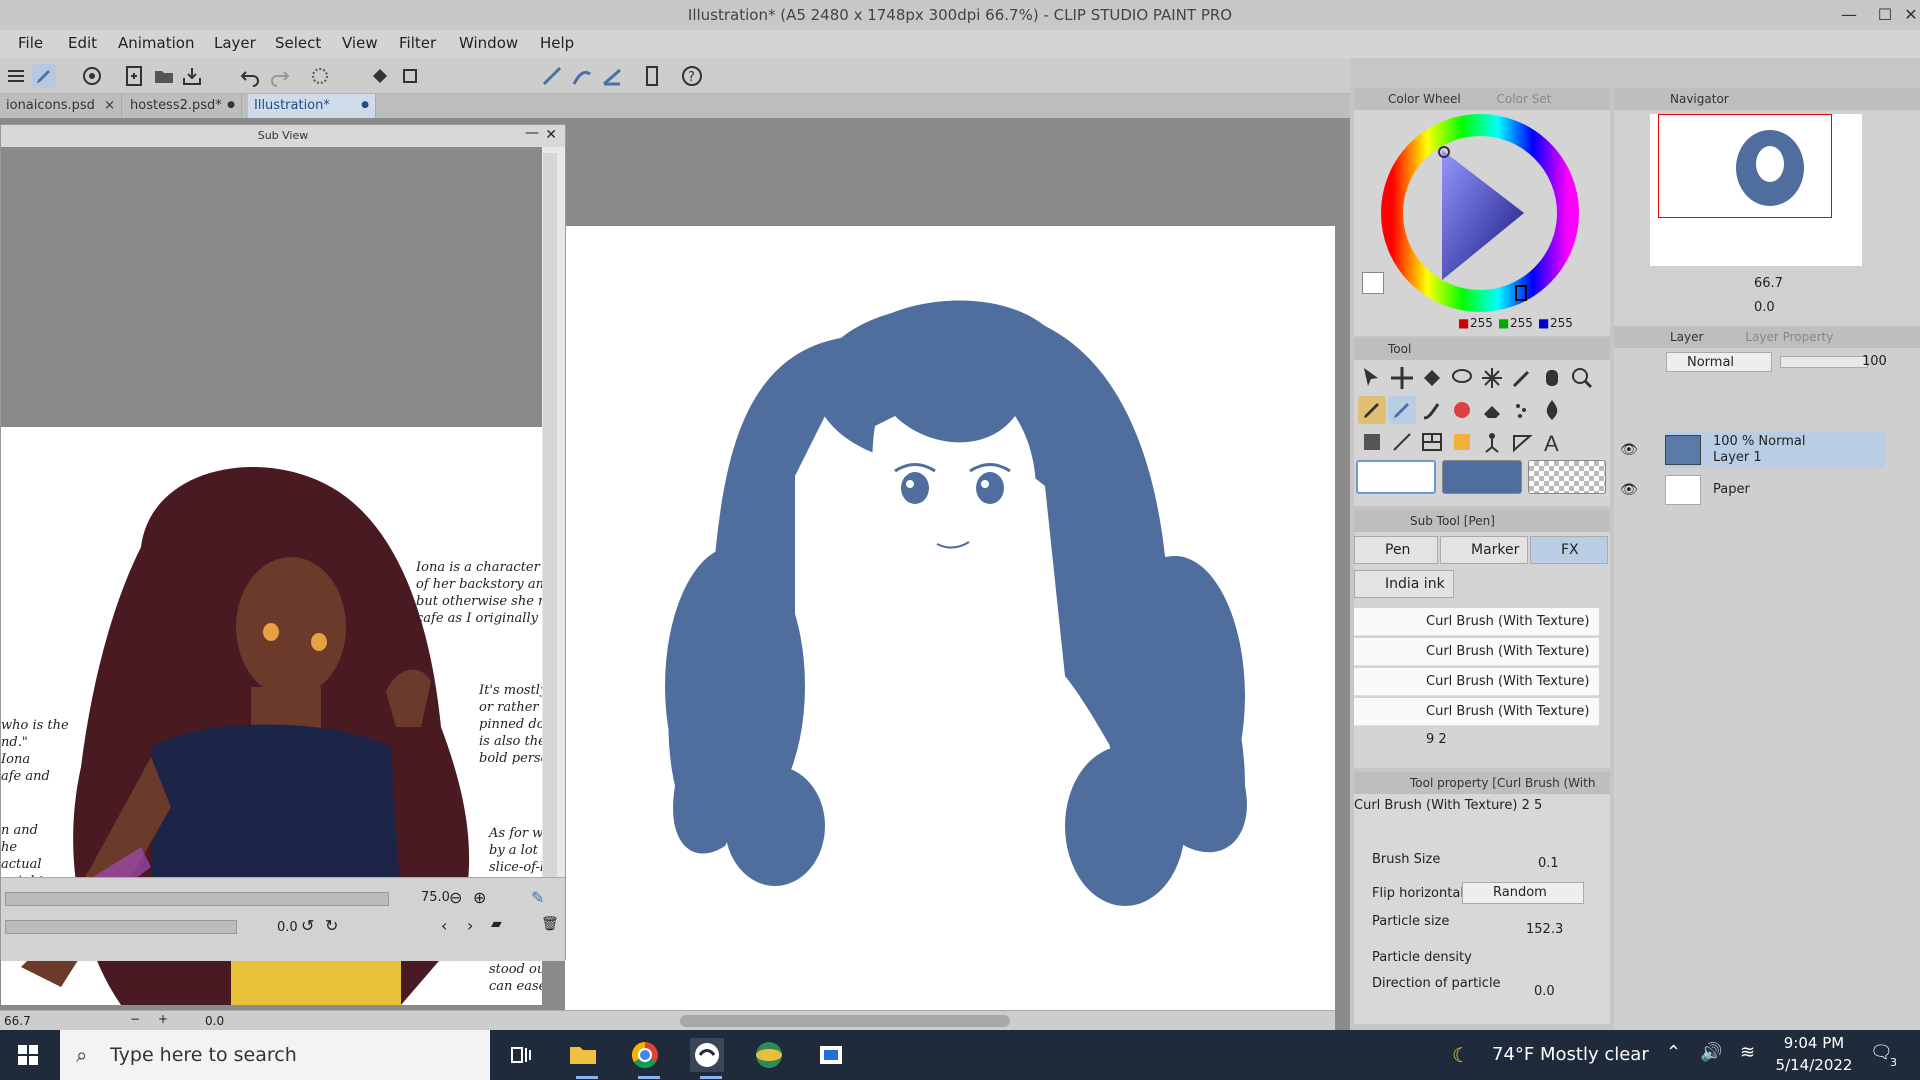 The image size is (1920, 1080). What do you see at coordinates (1508, 99) in the screenshot?
I see `tab-color-set: Color Set` at bounding box center [1508, 99].